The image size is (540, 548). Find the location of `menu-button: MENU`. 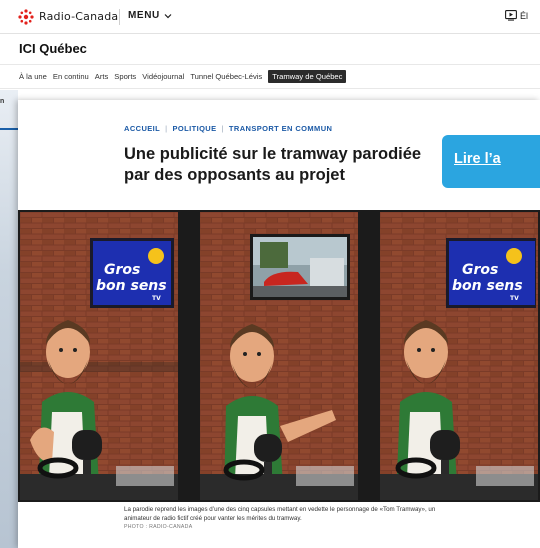

menu-button: MENU is located at coordinates (150, 15).